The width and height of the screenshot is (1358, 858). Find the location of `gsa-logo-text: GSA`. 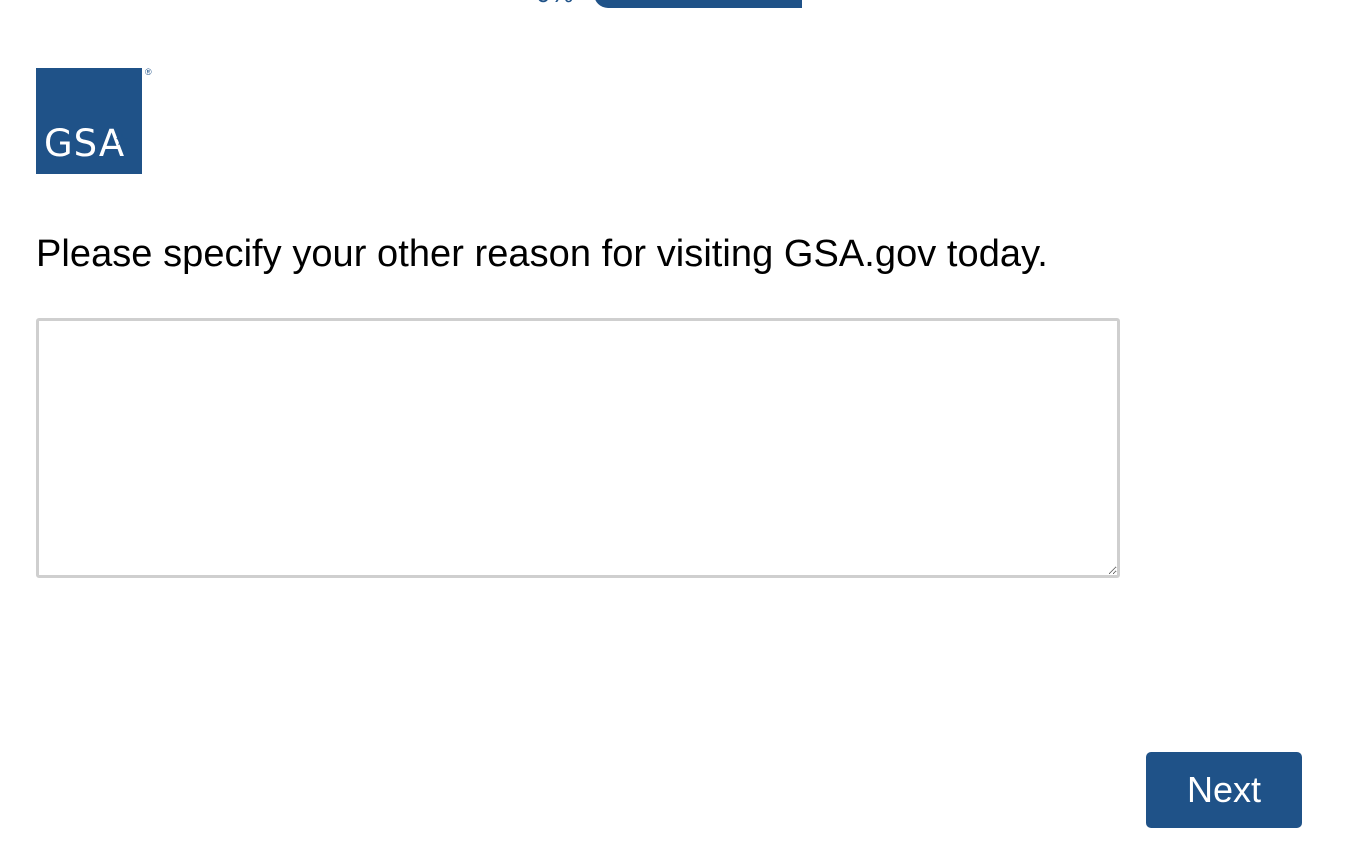

gsa-logo-text: GSA is located at coordinates (84, 143).